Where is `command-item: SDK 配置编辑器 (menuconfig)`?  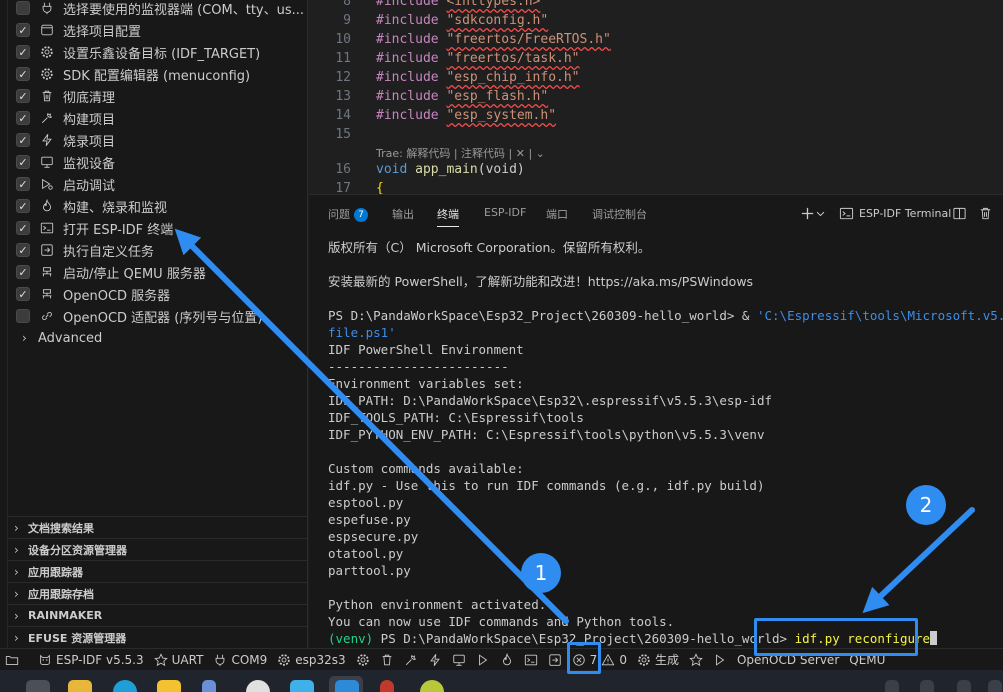
command-item: SDK 配置编辑器 (menuconfig) is located at coordinates (158, 74).